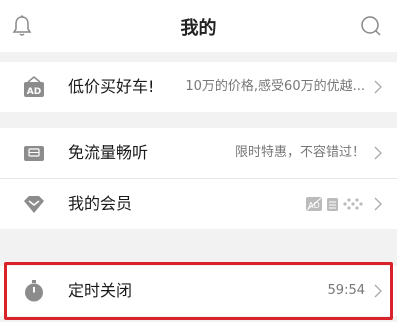 The image size is (397, 322). What do you see at coordinates (100, 203) in the screenshot?
I see `row-label: 我的会员` at bounding box center [100, 203].